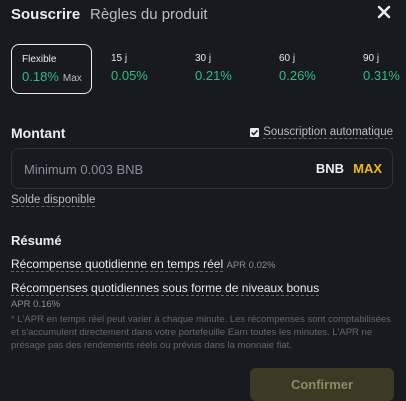 The height and width of the screenshot is (401, 406). I want to click on amount-field: BNB MAX, so click(202, 169).